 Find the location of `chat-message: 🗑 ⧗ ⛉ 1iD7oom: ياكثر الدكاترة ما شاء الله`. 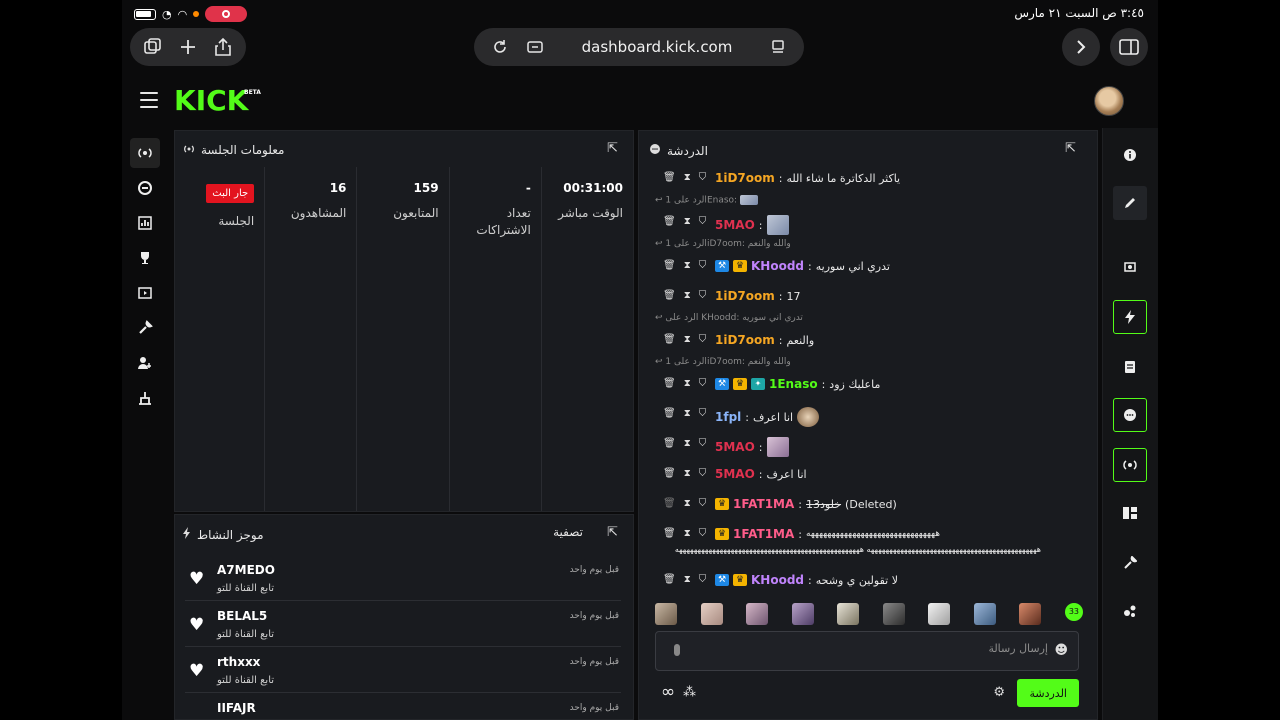

chat-message: 🗑 ⧗ ⛉ 1iD7oom: ياكثر الدكاترة ما شاء الله is located at coordinates (868, 180).